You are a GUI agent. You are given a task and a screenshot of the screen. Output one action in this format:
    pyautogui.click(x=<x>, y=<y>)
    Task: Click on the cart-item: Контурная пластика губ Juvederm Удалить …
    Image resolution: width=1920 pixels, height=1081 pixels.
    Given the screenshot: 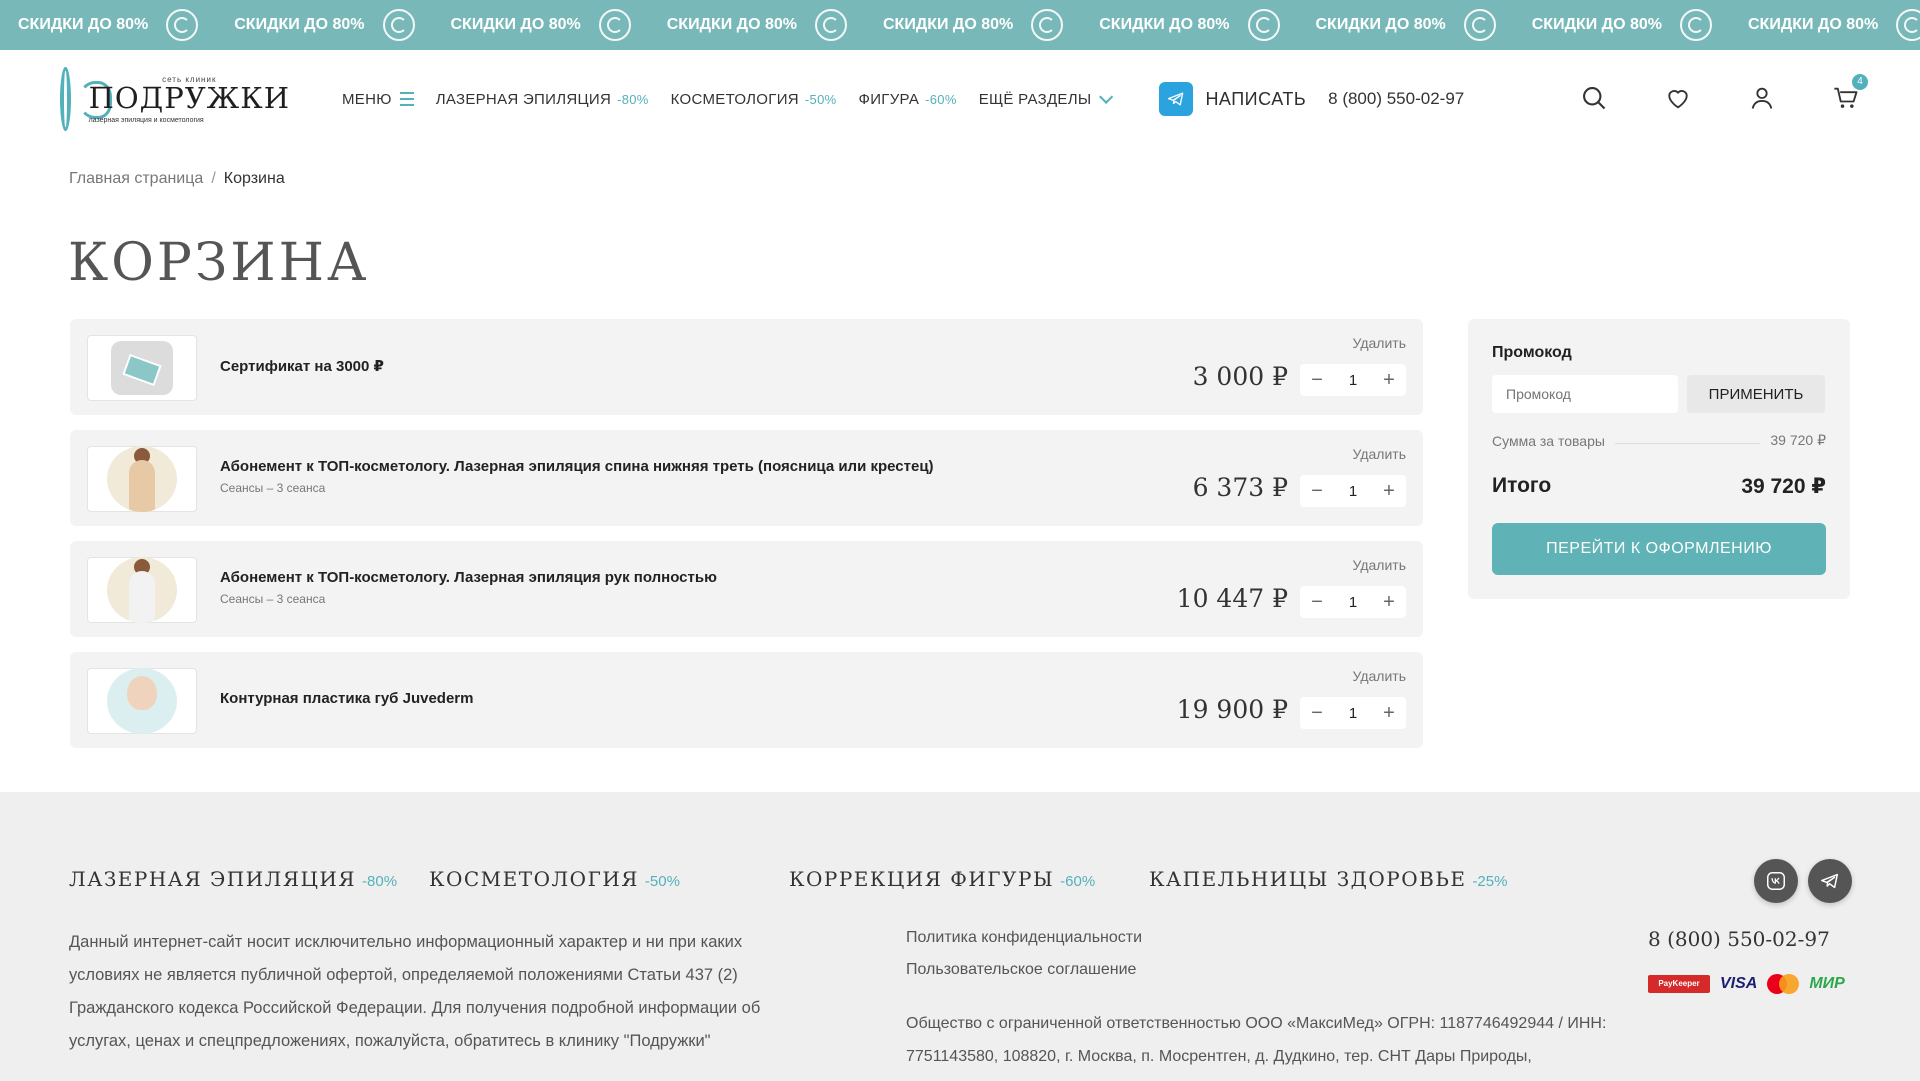 What is the action you would take?
    pyautogui.click(x=746, y=700)
    